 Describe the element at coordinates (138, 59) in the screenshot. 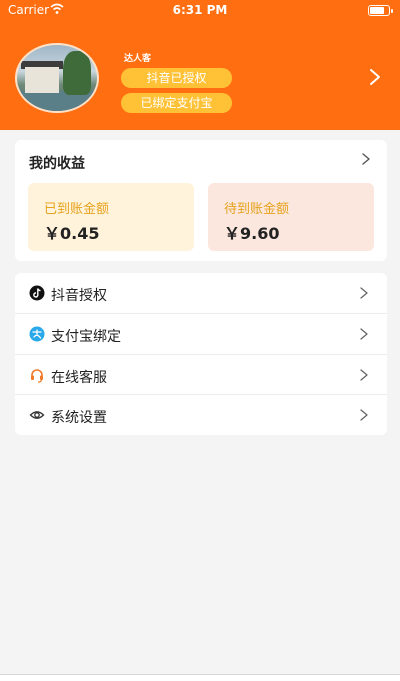

I see `nickname: 达人客` at that location.